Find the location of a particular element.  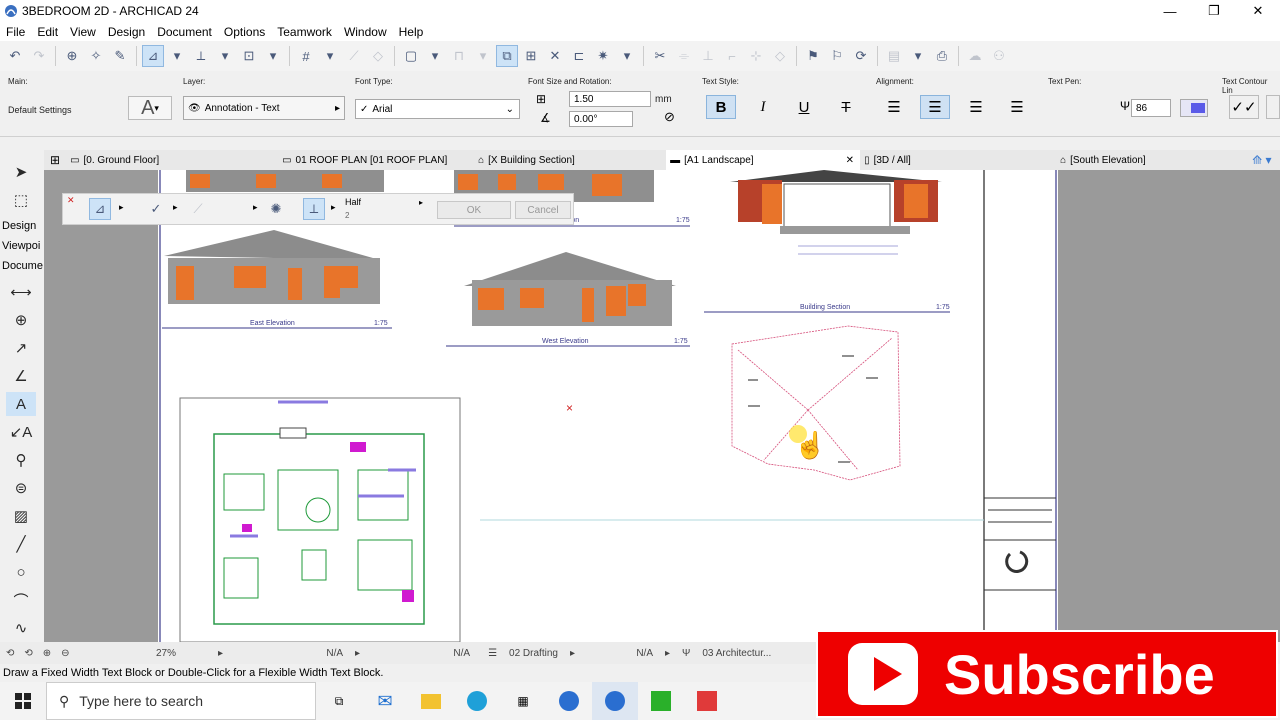

archicad-active-icon is located at coordinates (615, 701).